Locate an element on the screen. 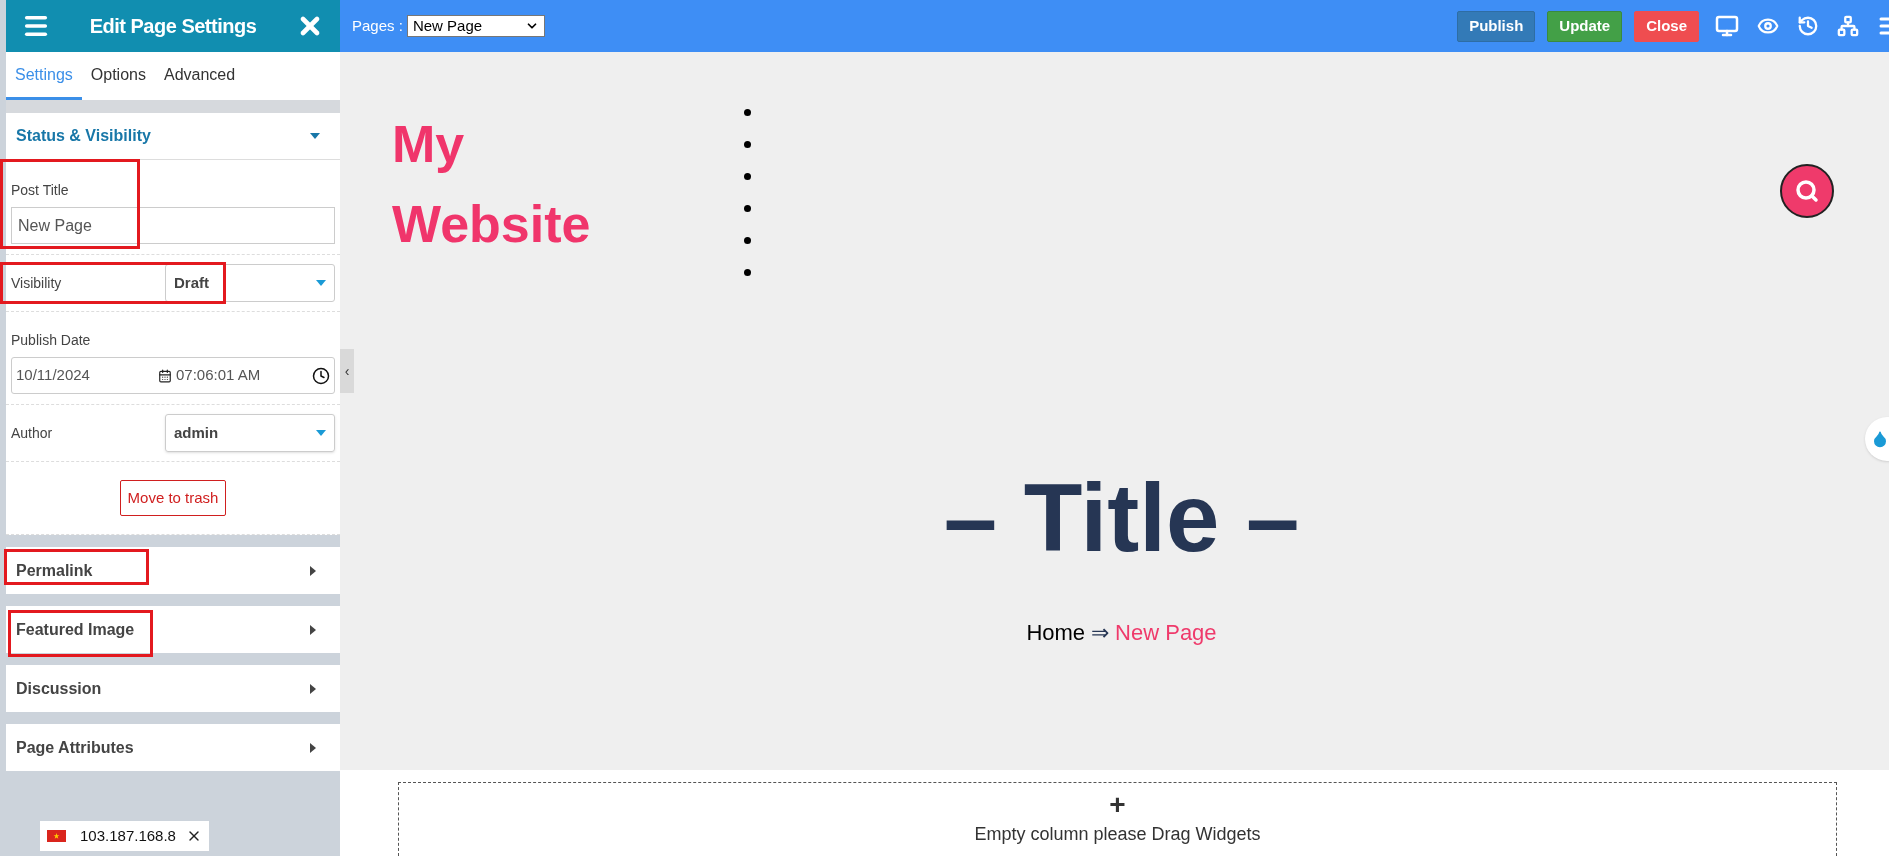  field-label: Author is located at coordinates (32, 433).